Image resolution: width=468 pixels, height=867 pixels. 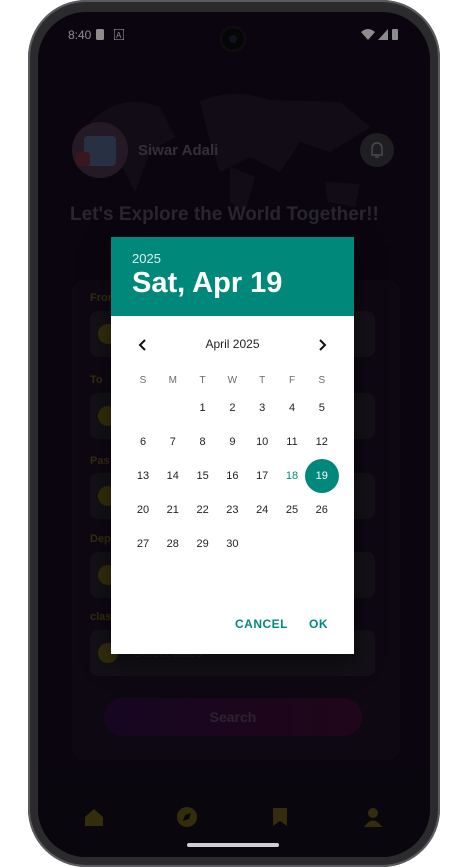 I want to click on calendar-day: 11, so click(x=292, y=442).